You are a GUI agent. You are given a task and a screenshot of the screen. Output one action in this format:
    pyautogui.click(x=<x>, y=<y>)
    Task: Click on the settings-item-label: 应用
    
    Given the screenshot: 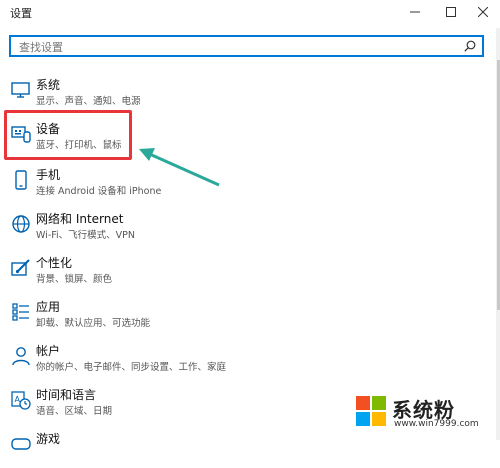 What is the action you would take?
    pyautogui.click(x=48, y=307)
    